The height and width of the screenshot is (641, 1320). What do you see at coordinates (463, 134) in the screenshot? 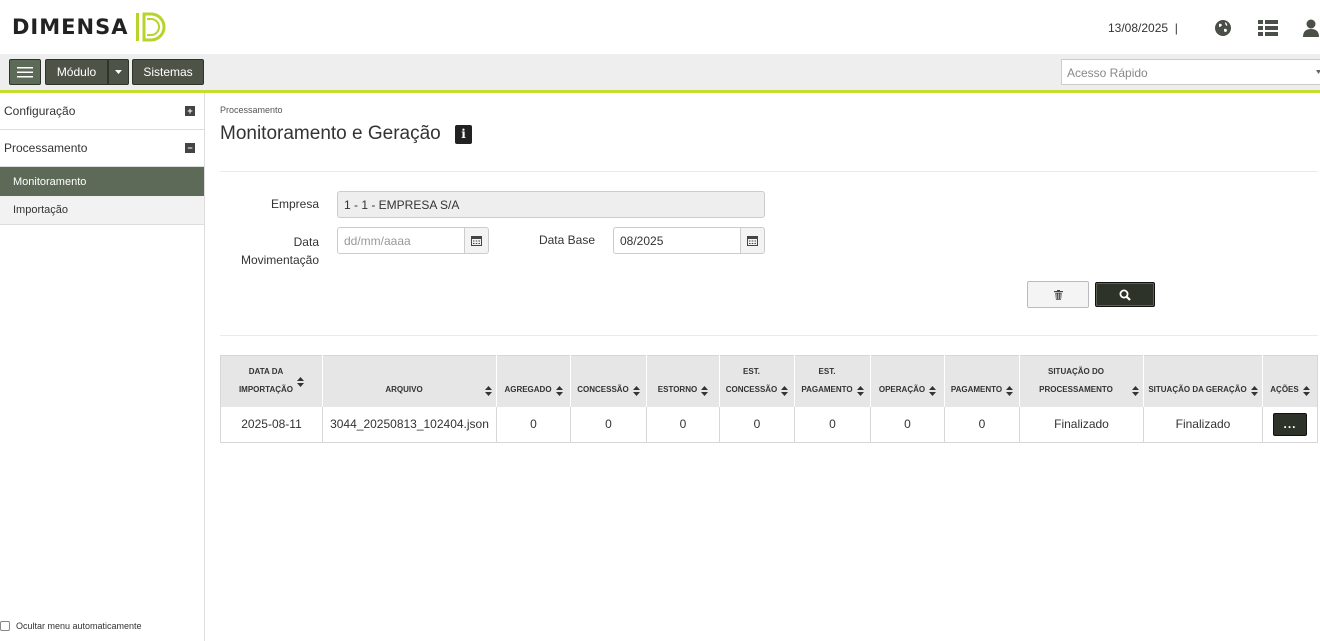
I see `info-icon: i` at bounding box center [463, 134].